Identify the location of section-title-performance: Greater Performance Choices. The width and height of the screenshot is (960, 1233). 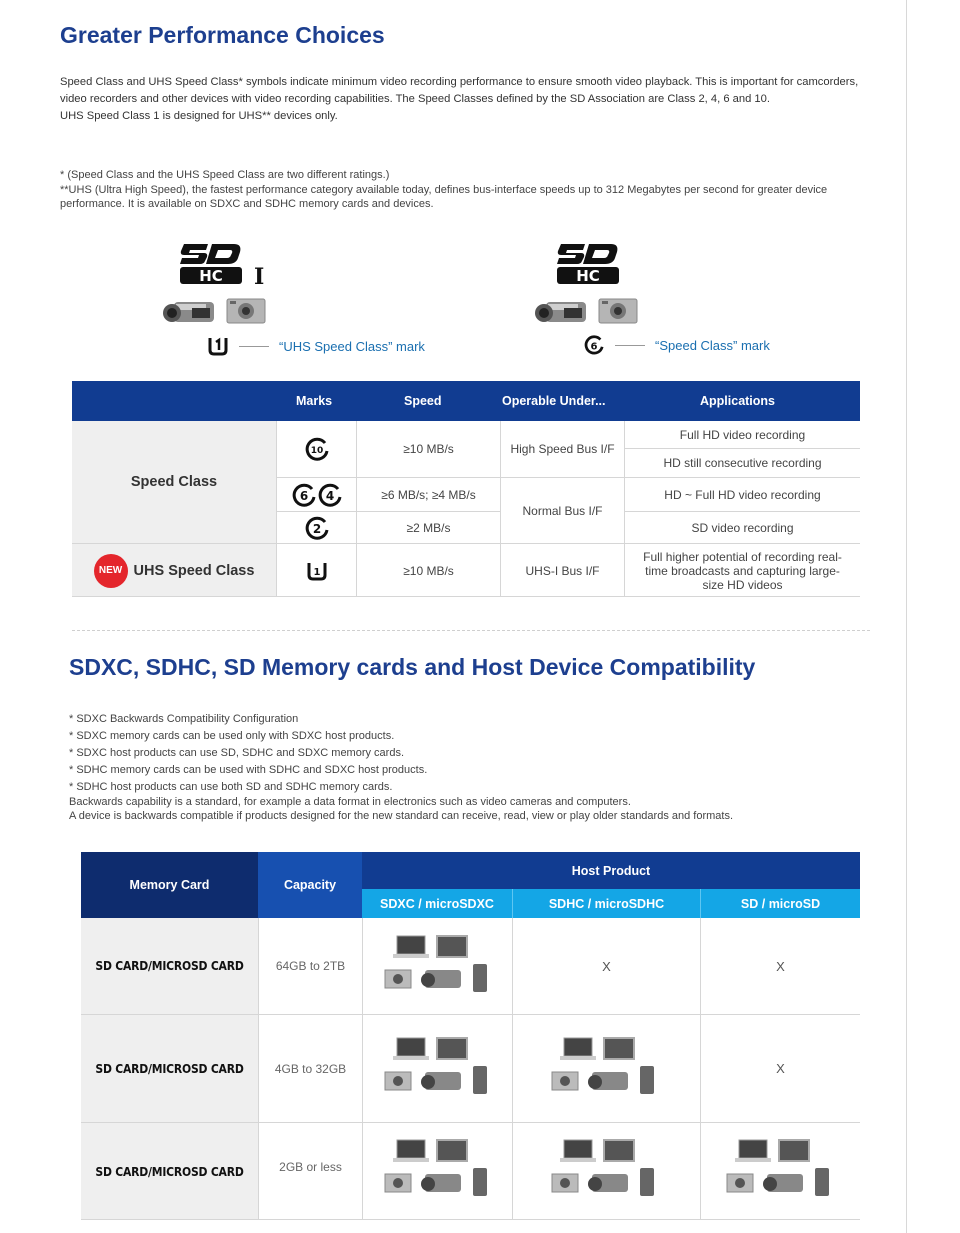
(222, 35).